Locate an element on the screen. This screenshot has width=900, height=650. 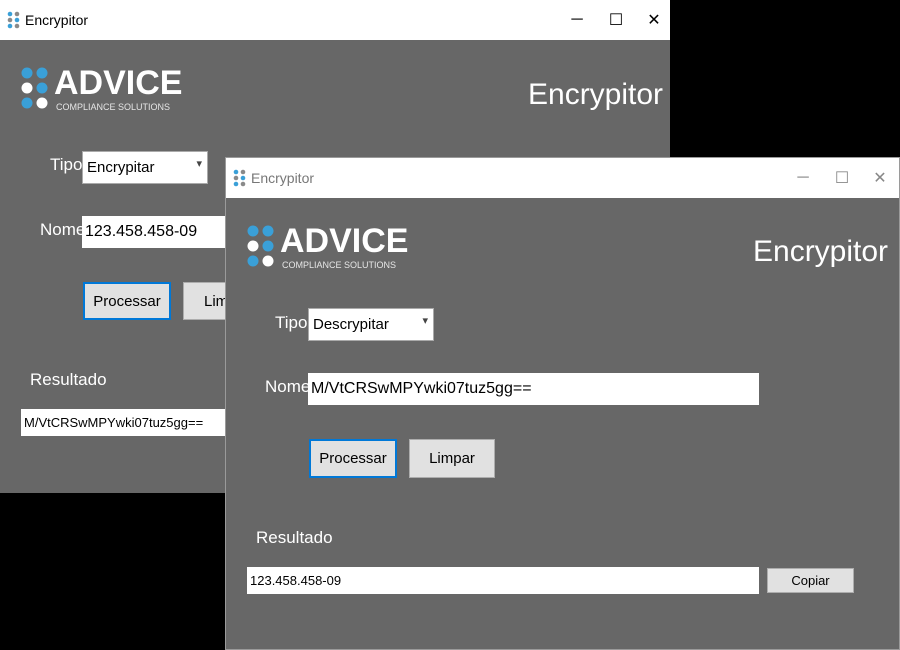
tipo-select: Descrypitar ▾ is located at coordinates (371, 324).